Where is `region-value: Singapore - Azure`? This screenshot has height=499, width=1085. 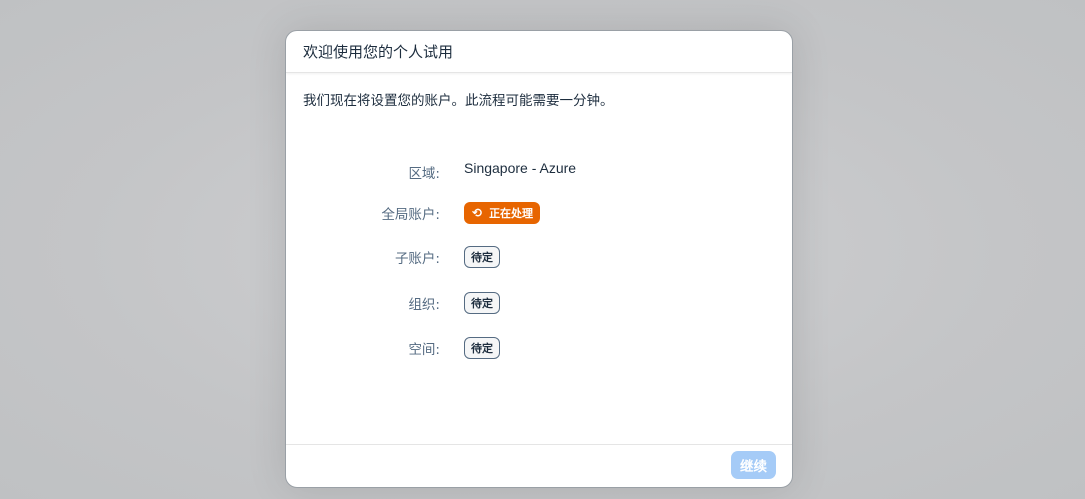 region-value: Singapore - Azure is located at coordinates (520, 168).